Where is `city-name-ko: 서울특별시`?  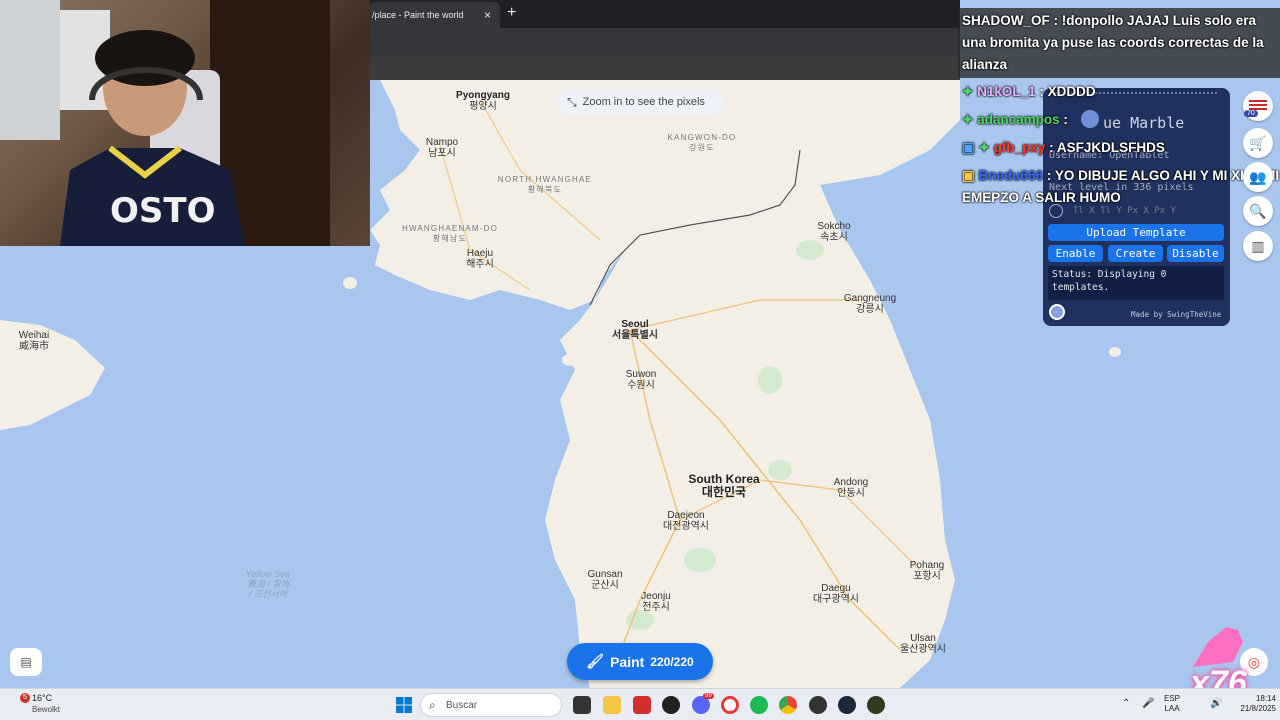
city-name-ko: 서울특별시 is located at coordinates (635, 335).